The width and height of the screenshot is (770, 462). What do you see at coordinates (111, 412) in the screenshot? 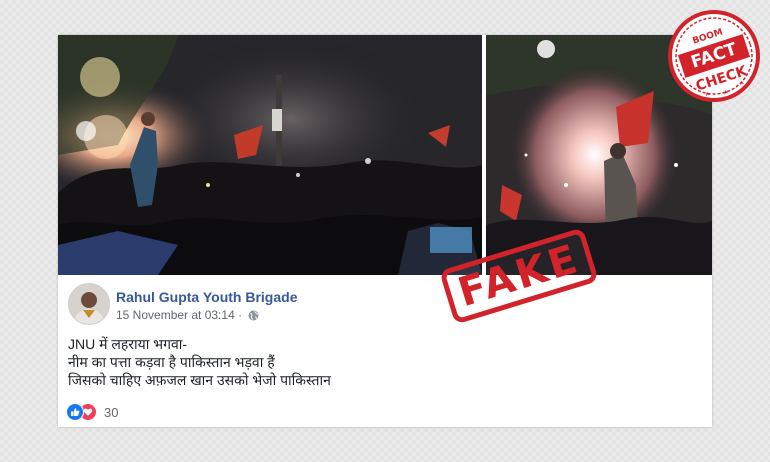
I see `reaction-count: 30` at bounding box center [111, 412].